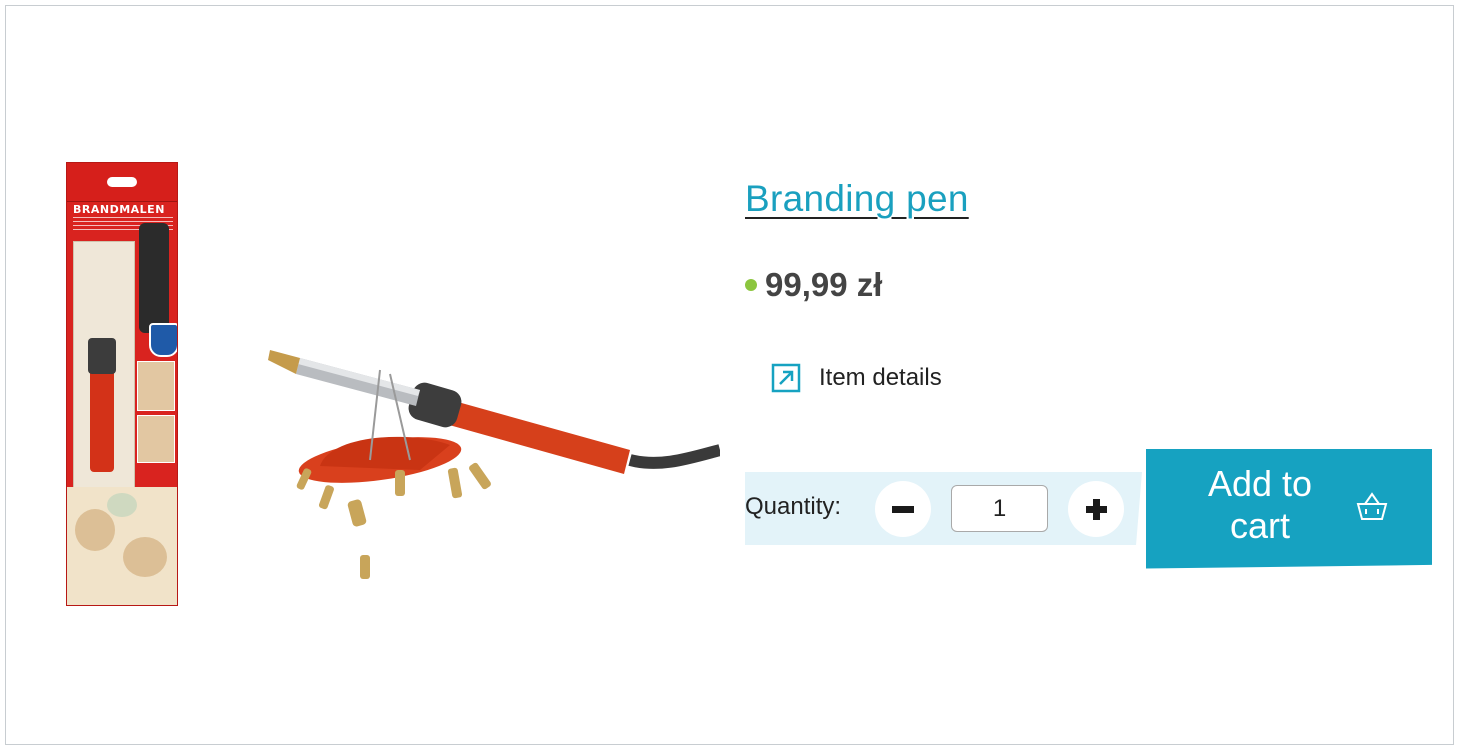 The height and width of the screenshot is (745, 1463). What do you see at coordinates (824, 284) in the screenshot?
I see `product-price: 99,99 zł` at bounding box center [824, 284].